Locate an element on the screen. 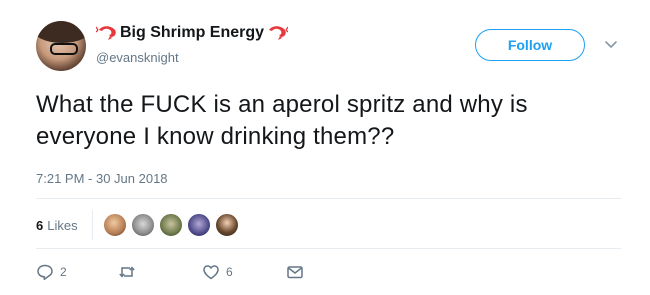 Image resolution: width=650 pixels, height=295 pixels. avatar-hair is located at coordinates (61, 32).